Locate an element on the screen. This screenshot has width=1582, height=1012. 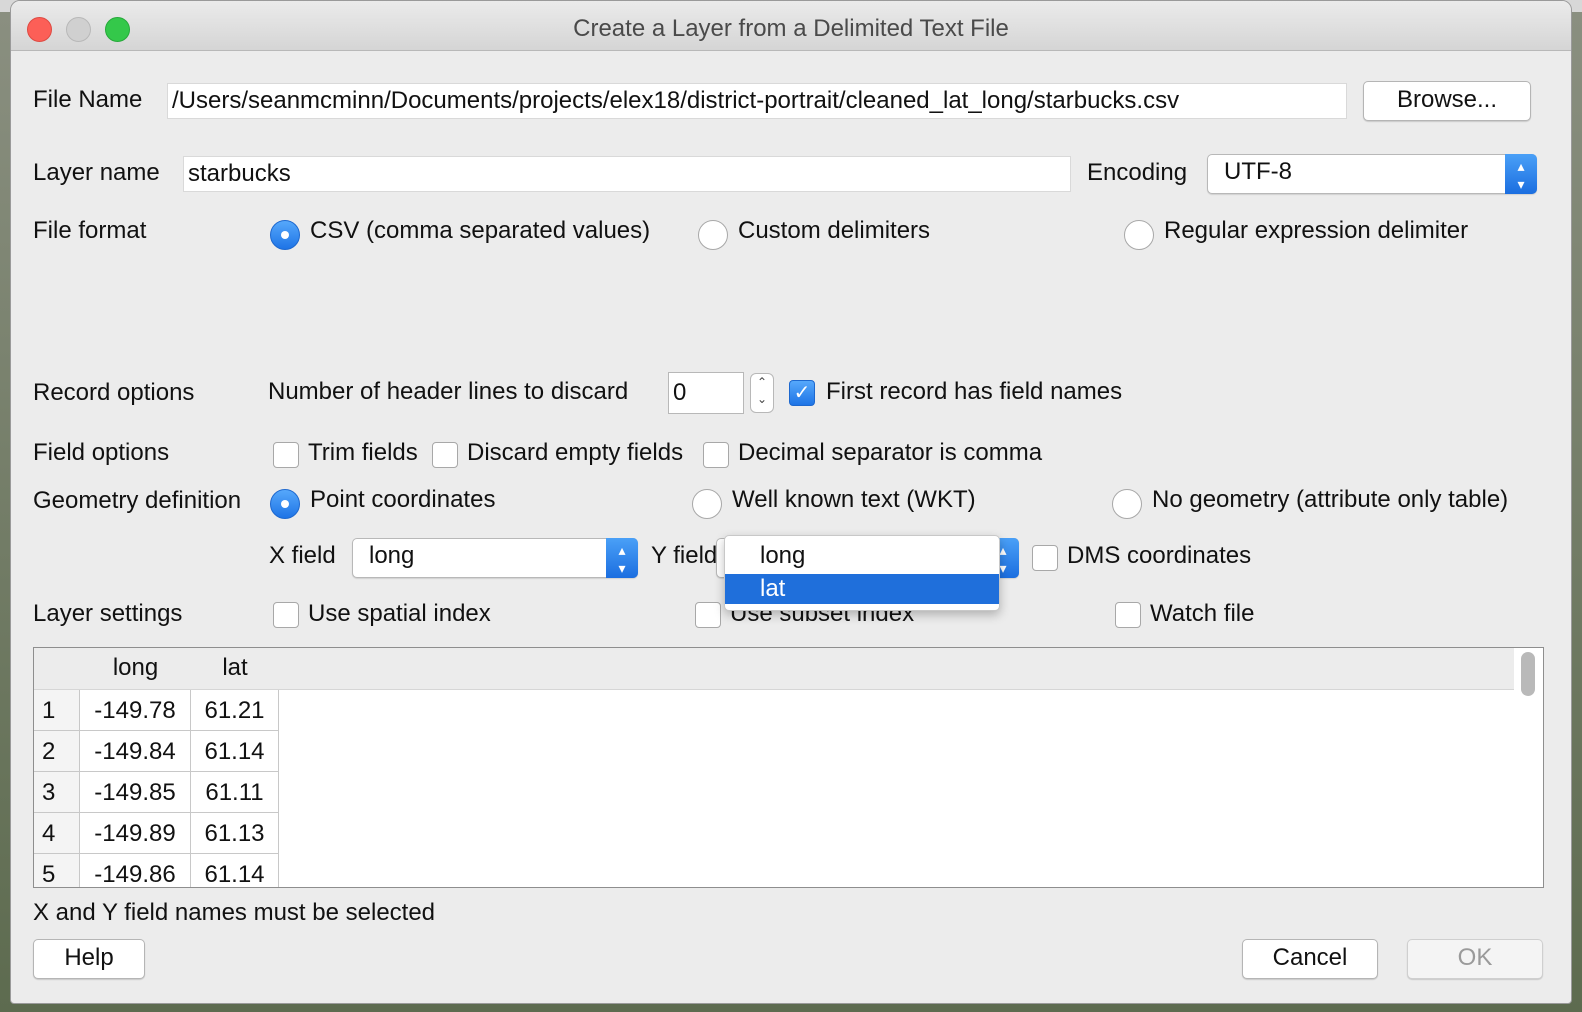
discard-empty-checkbox is located at coordinates (445, 455).